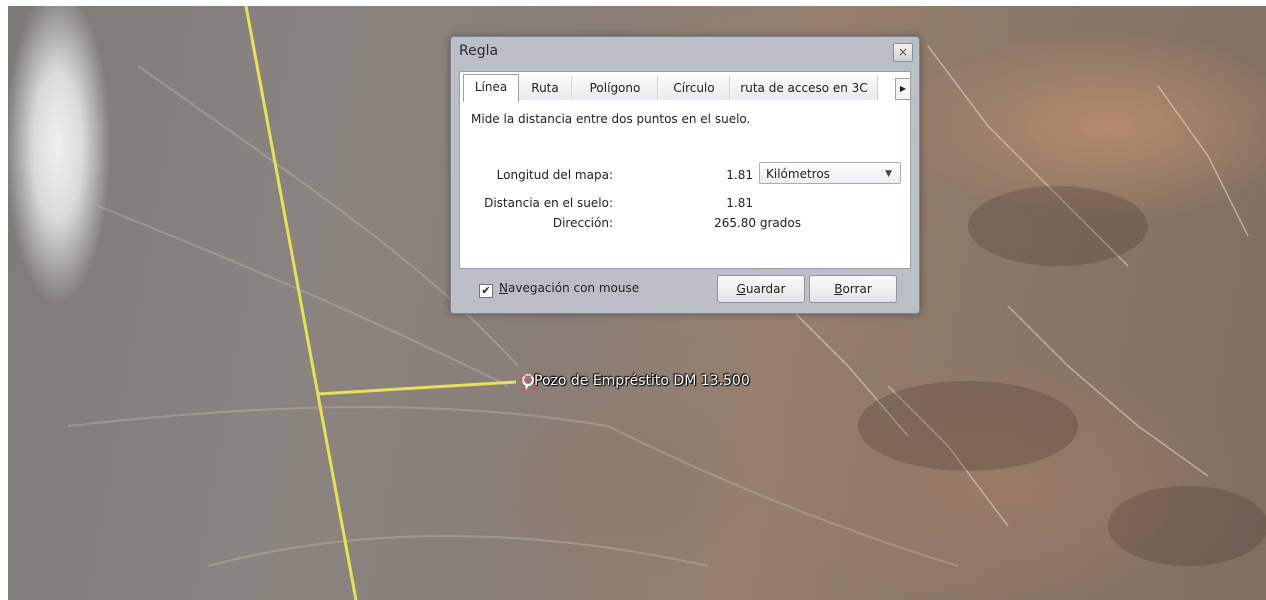  What do you see at coordinates (301, 303) in the screenshot?
I see `road-line` at bounding box center [301, 303].